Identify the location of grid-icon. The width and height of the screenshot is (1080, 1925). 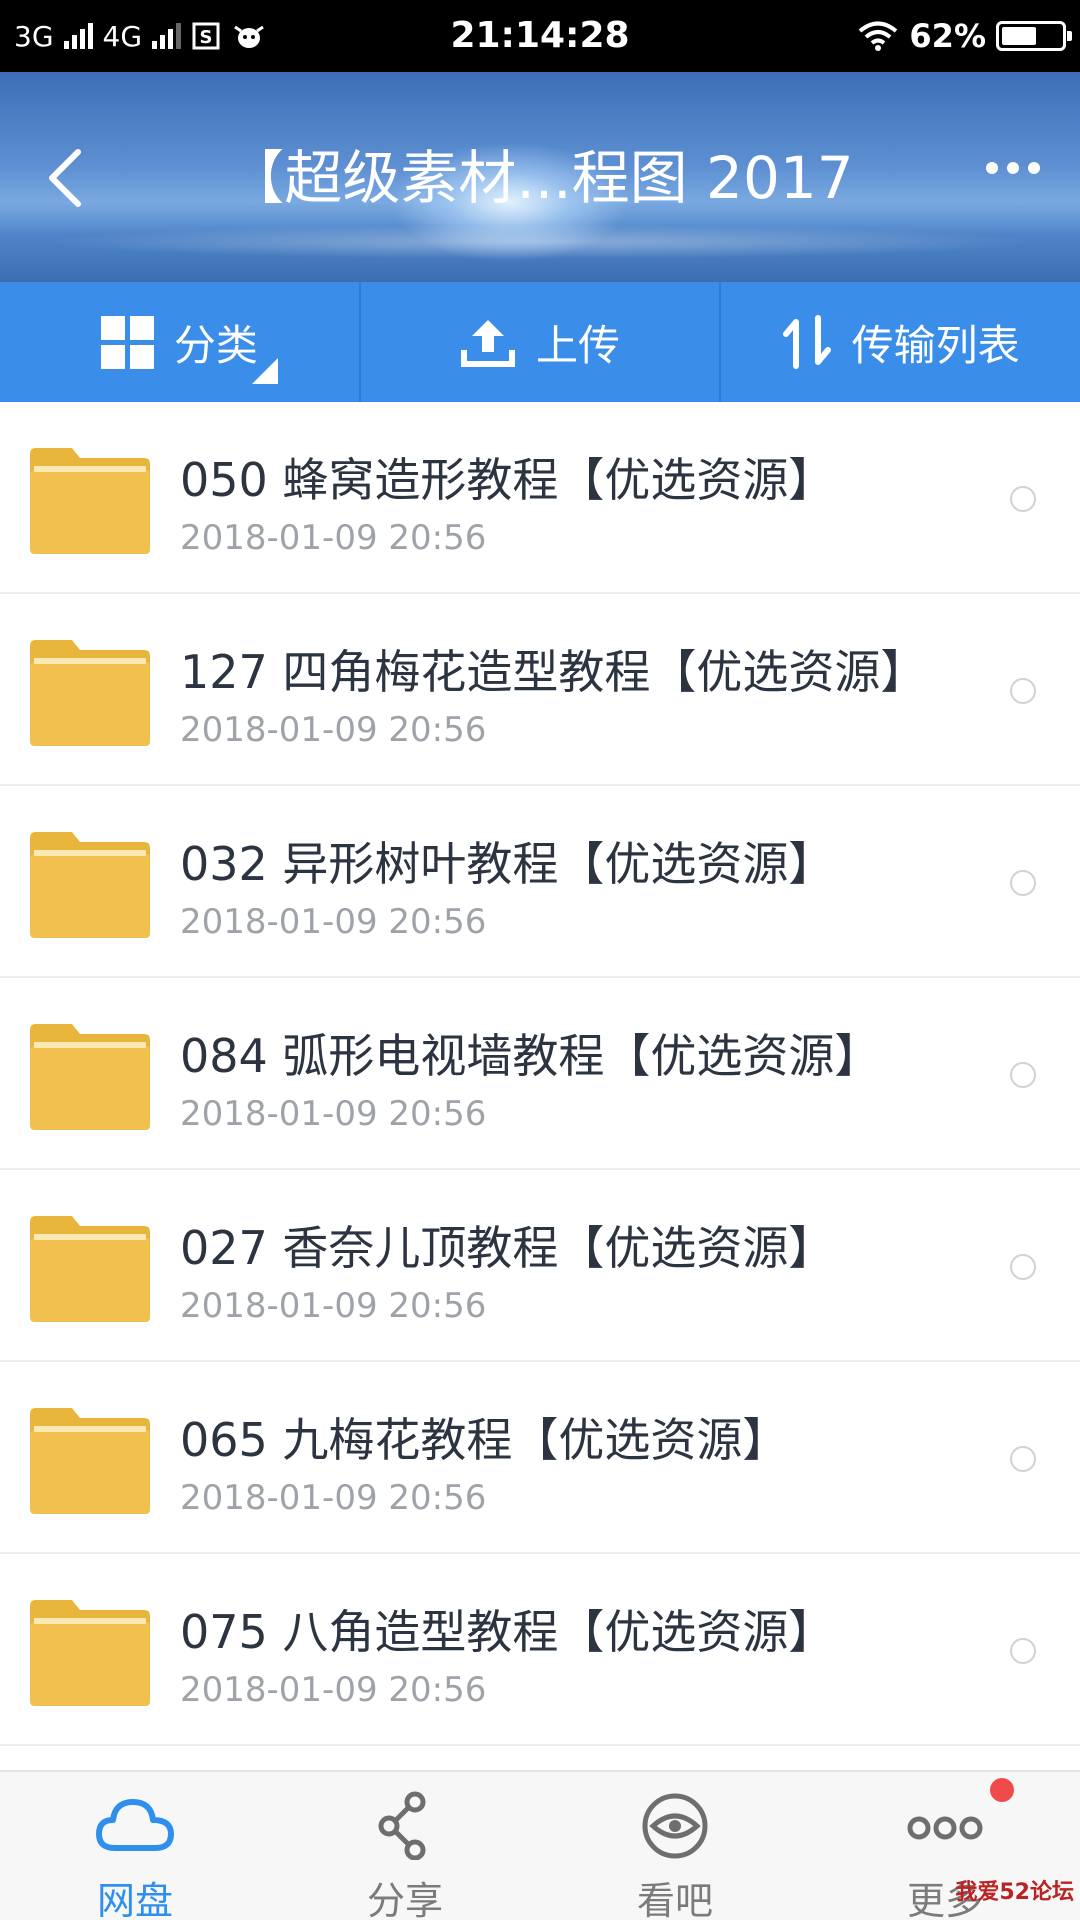
(127, 342).